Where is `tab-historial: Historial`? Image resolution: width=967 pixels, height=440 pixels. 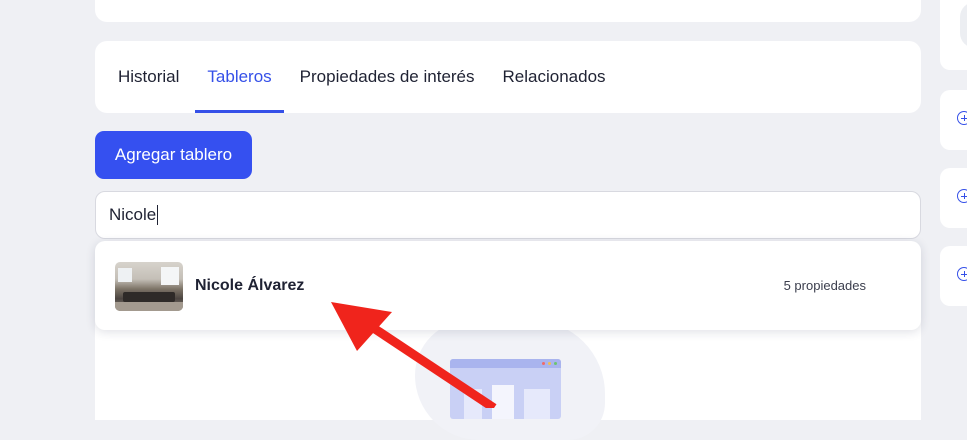
tab-historial: Historial is located at coordinates (148, 77).